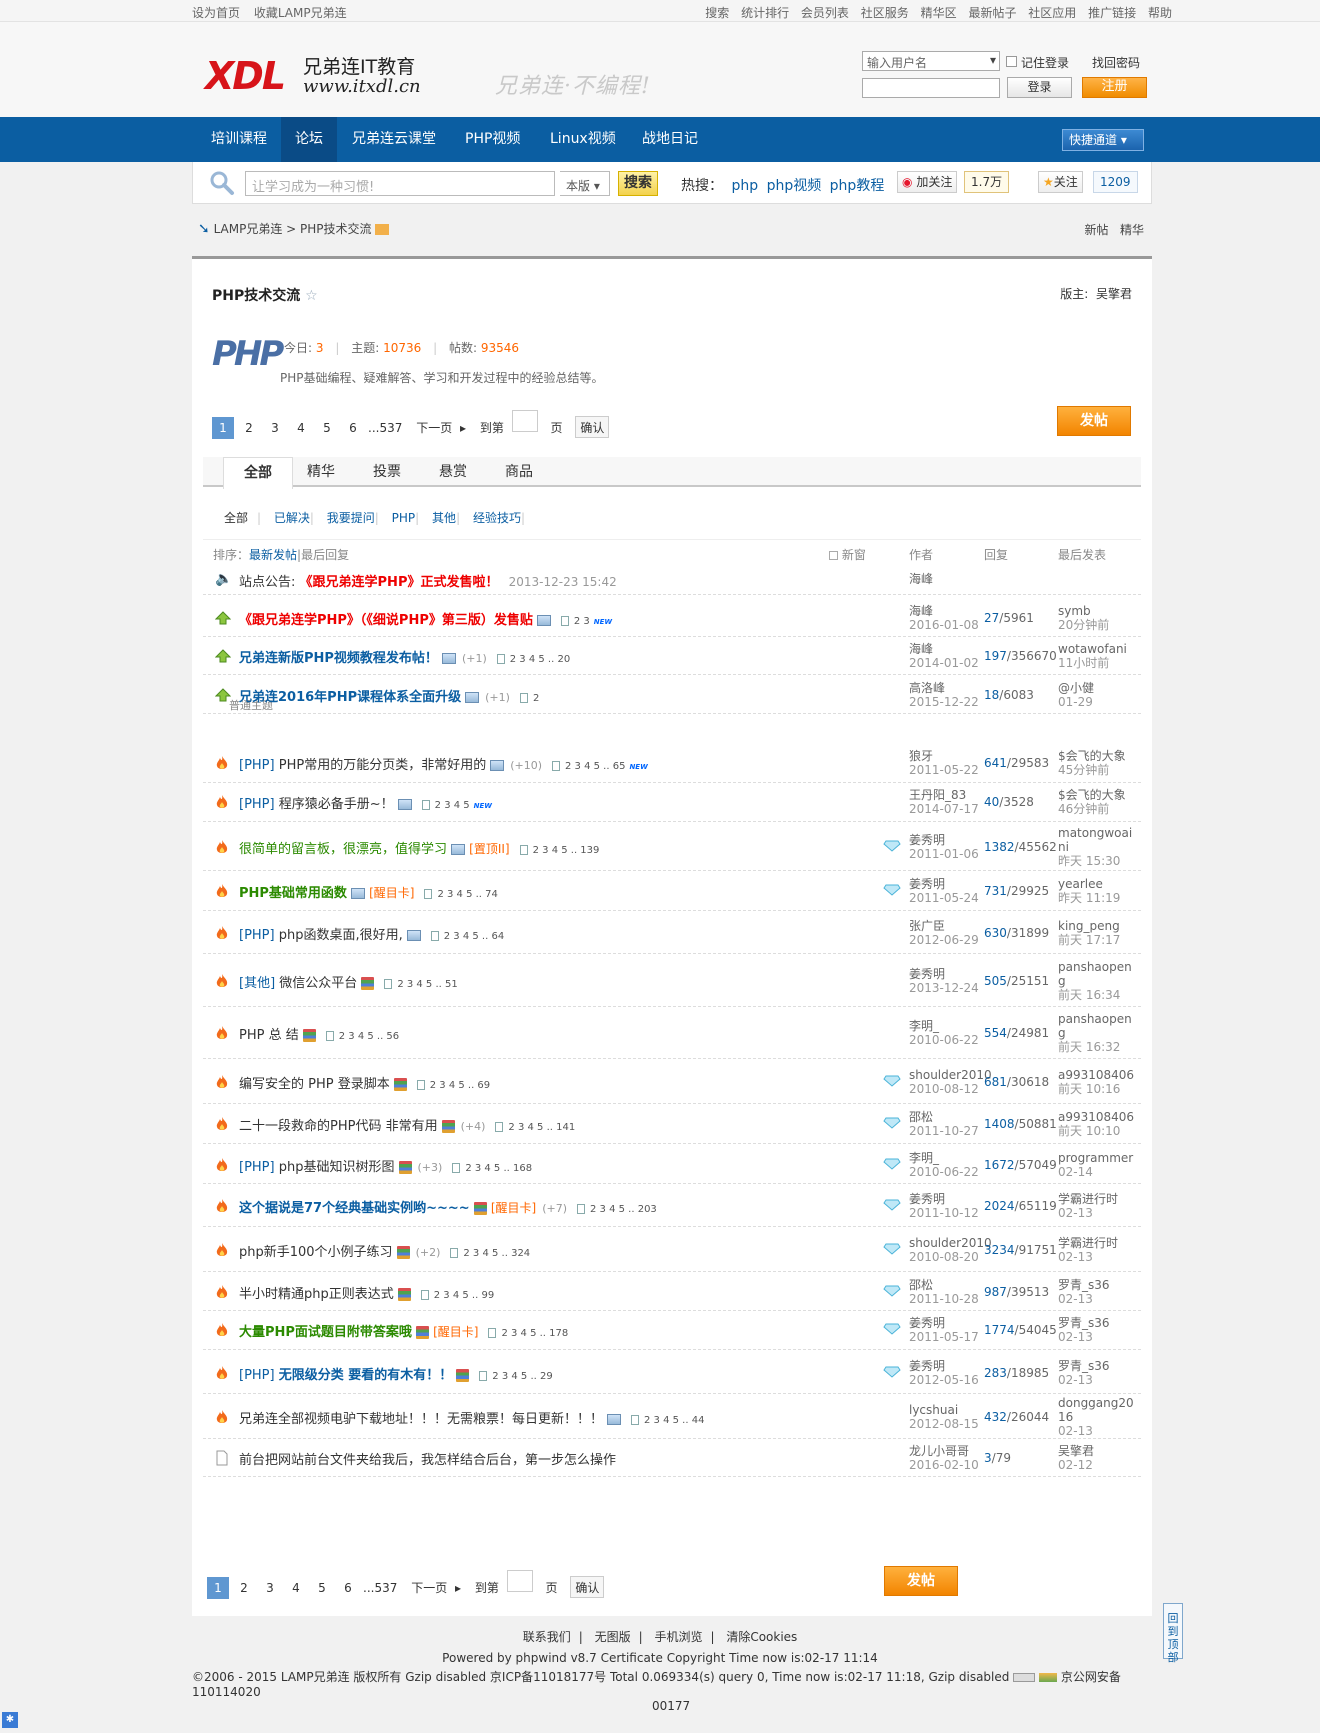 This screenshot has width=1320, height=1733. Describe the element at coordinates (921, 756) in the screenshot. I see `thread-author: 狼牙` at that location.